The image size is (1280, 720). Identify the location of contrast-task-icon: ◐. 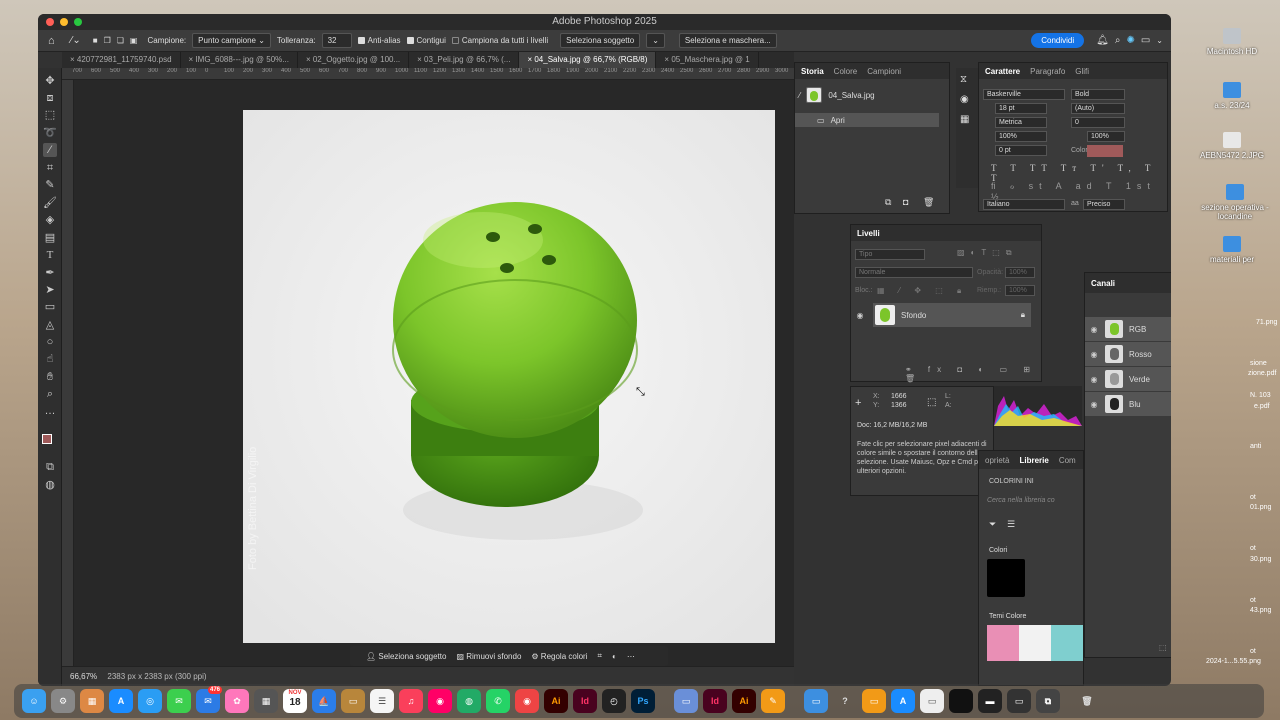
(614, 656).